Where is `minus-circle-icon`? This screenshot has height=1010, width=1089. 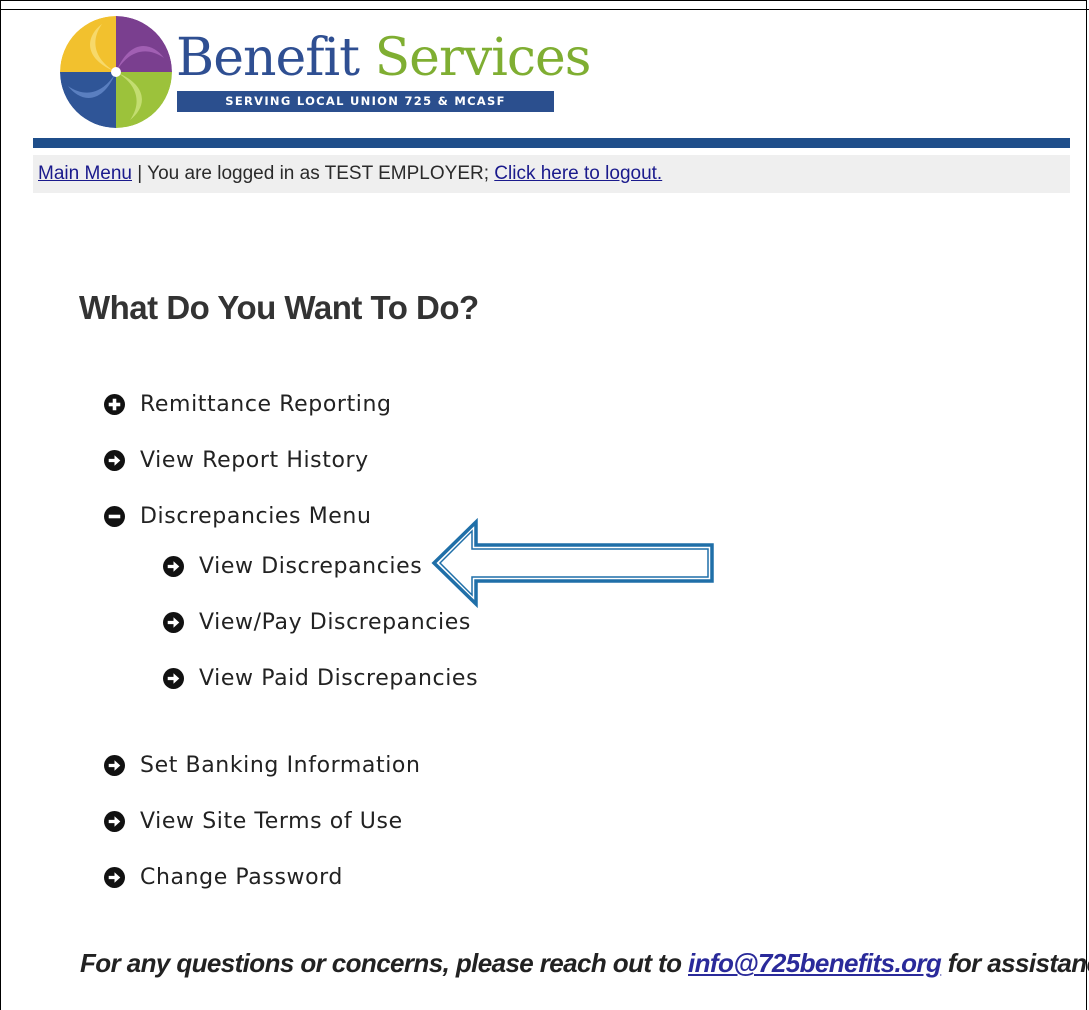
minus-circle-icon is located at coordinates (114, 516).